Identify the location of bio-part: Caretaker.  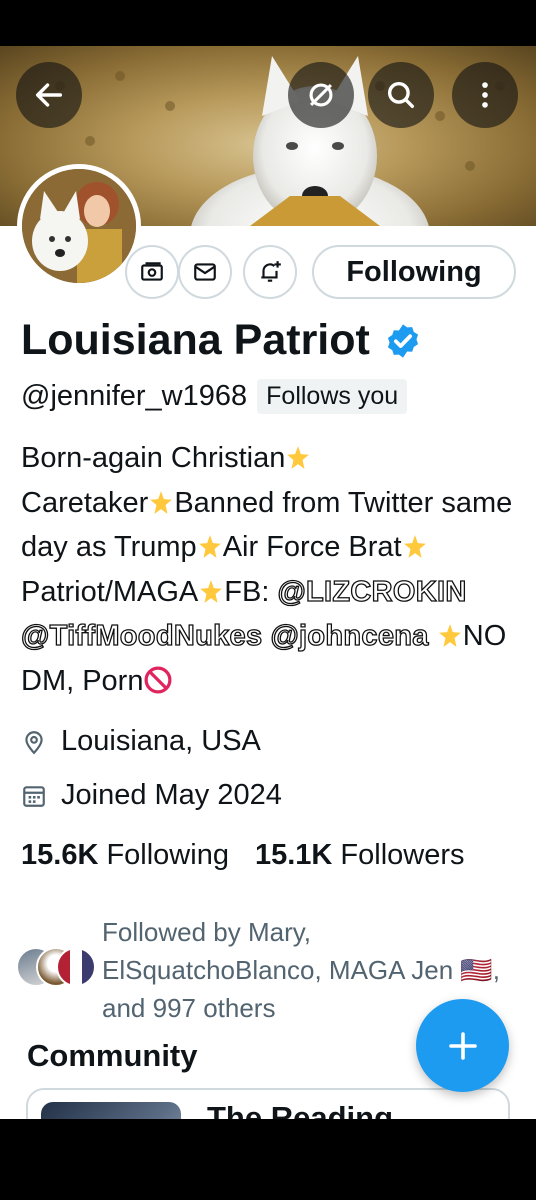
(85, 502).